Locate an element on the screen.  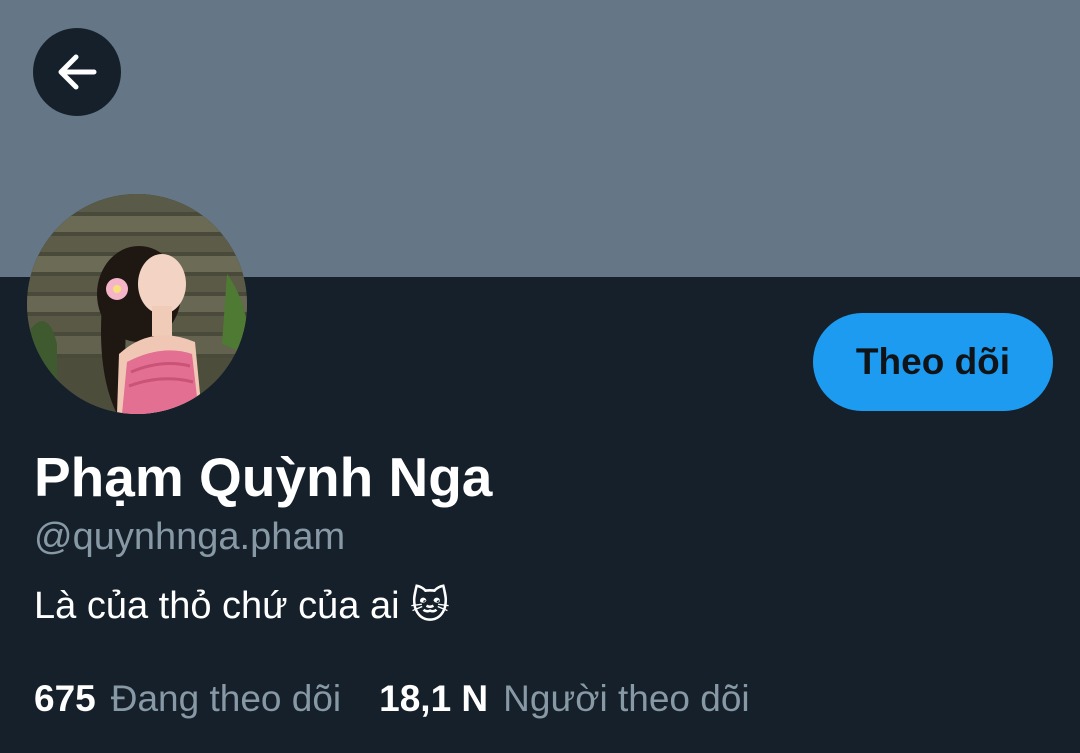
profile-bio: Là của thỏ chứ của ai 🐱 is located at coordinates (242, 606).